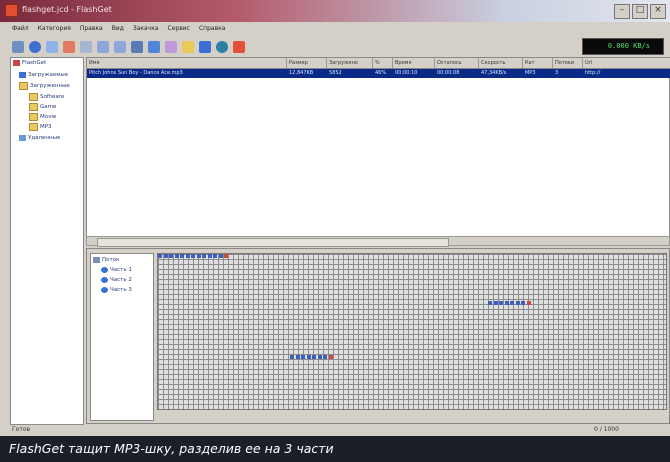 Image resolution: width=670 pixels, height=462 pixels. Describe the element at coordinates (538, 63) in the screenshot. I see `col-cat: Кат` at that location.